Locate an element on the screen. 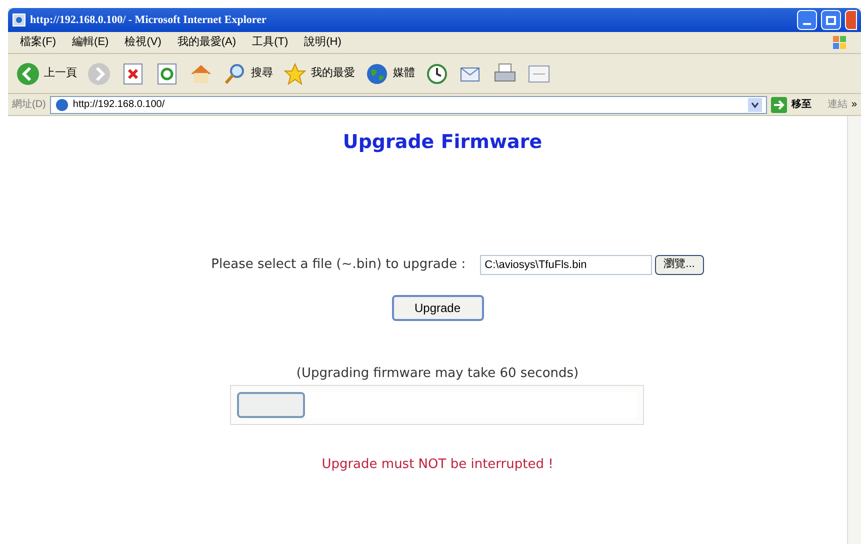 The width and height of the screenshot is (861, 544). search-icon is located at coordinates (235, 74).